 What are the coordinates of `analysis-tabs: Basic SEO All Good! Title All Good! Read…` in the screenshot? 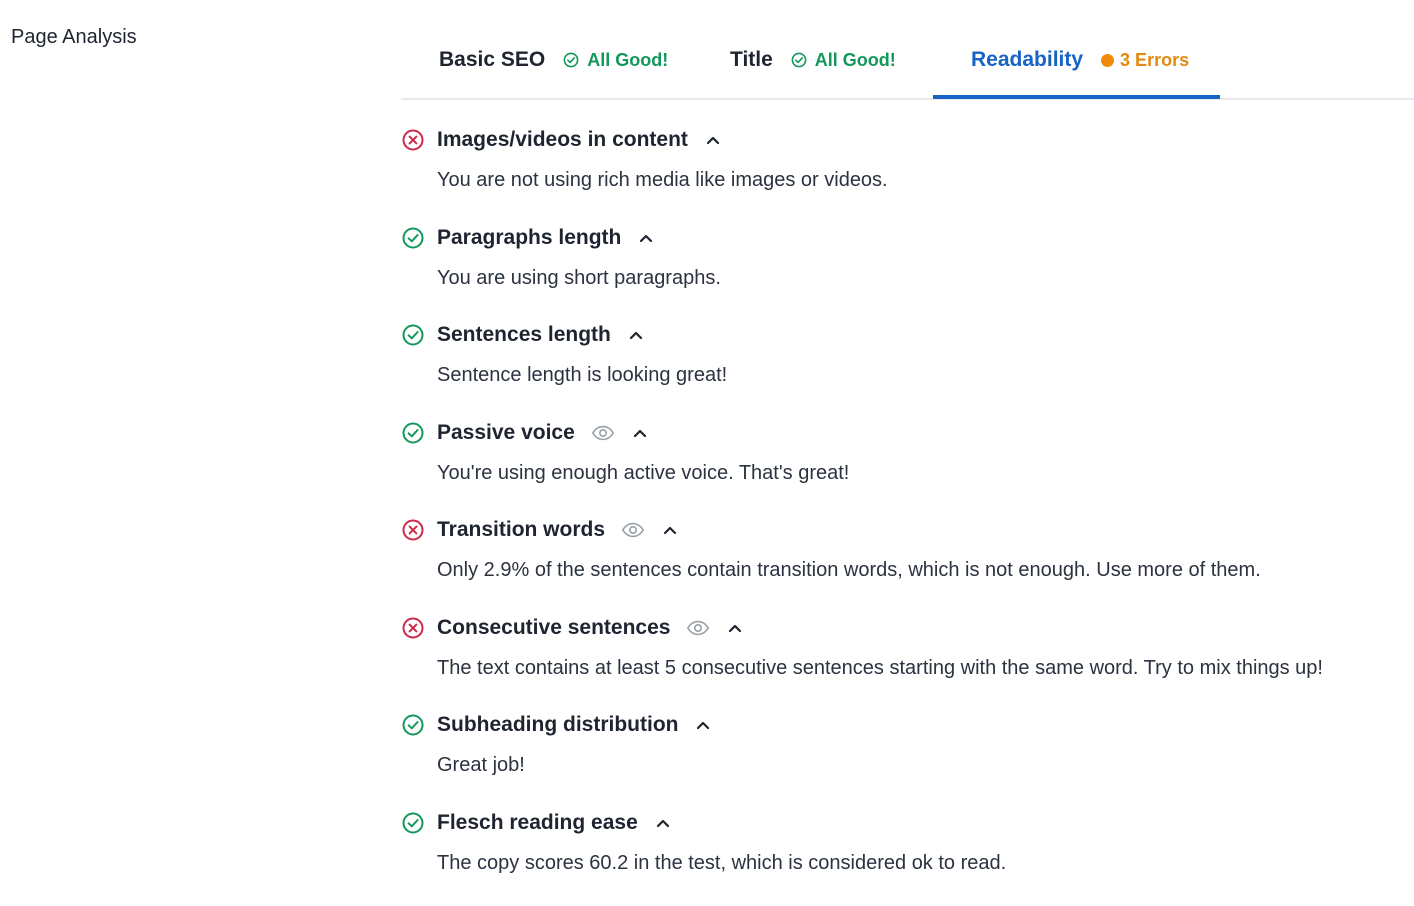 It's located at (907, 70).